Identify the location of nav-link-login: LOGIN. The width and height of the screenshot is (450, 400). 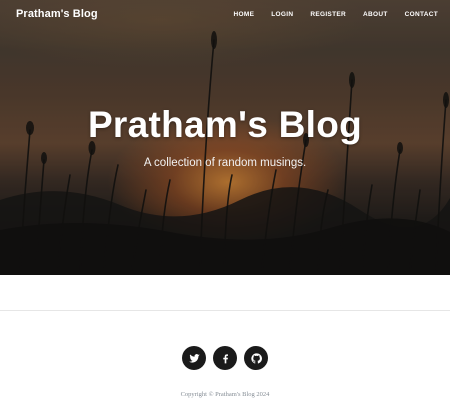
(282, 14).